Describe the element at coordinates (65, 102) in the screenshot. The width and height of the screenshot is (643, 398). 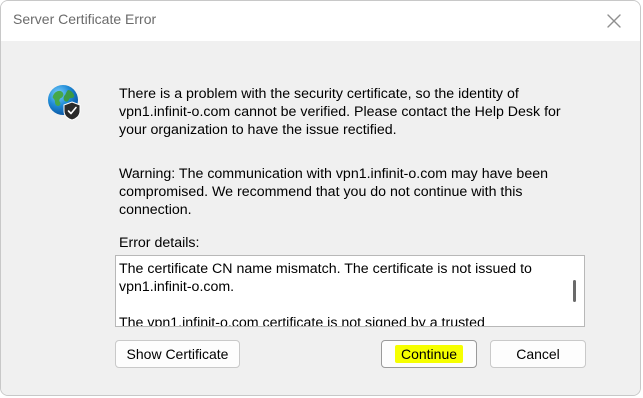
I see `globe-shield-icon` at that location.